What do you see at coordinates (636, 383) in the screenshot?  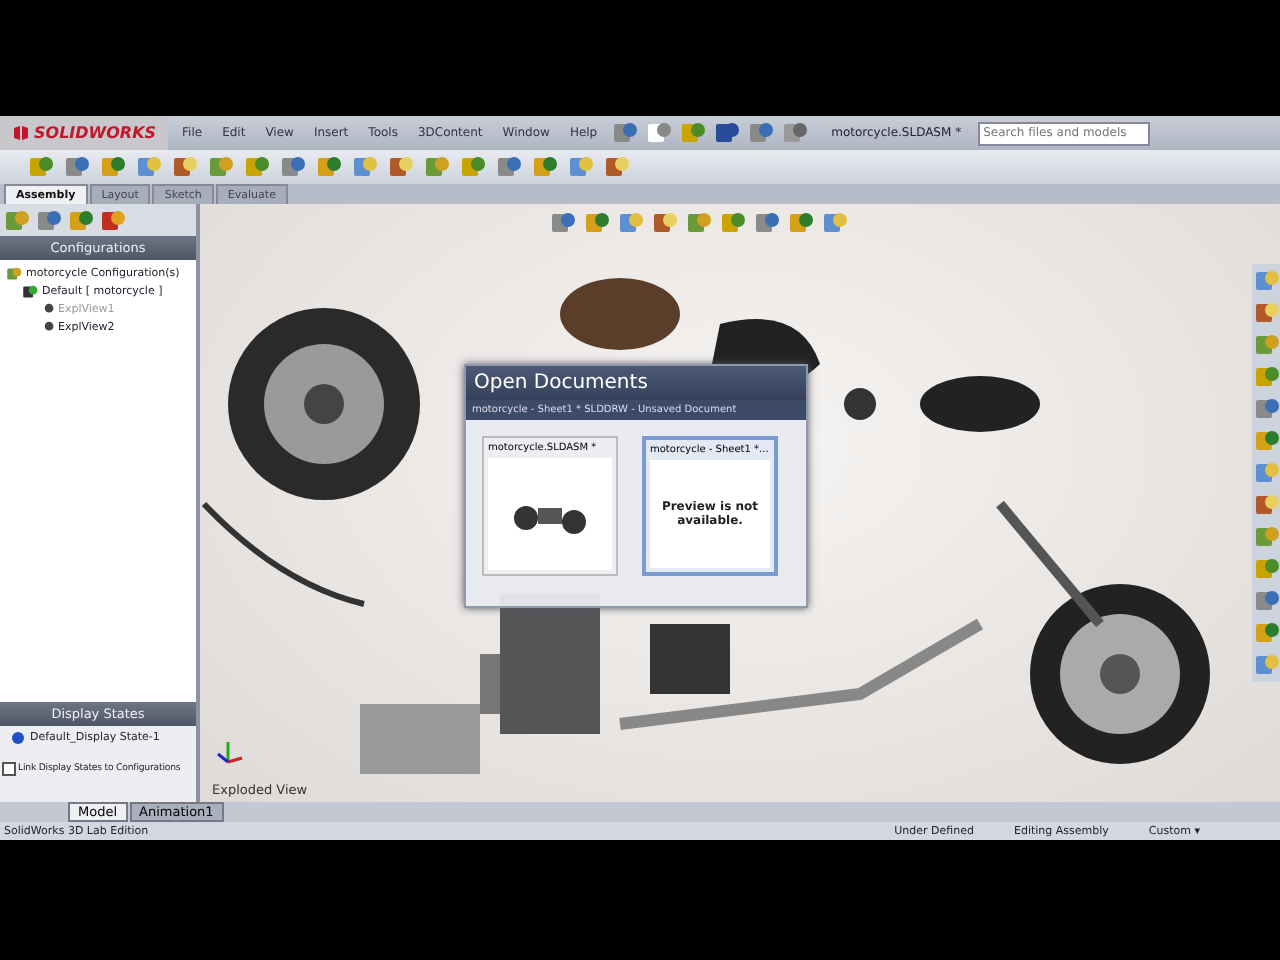 I see `dialog-title: Open Documents` at bounding box center [636, 383].